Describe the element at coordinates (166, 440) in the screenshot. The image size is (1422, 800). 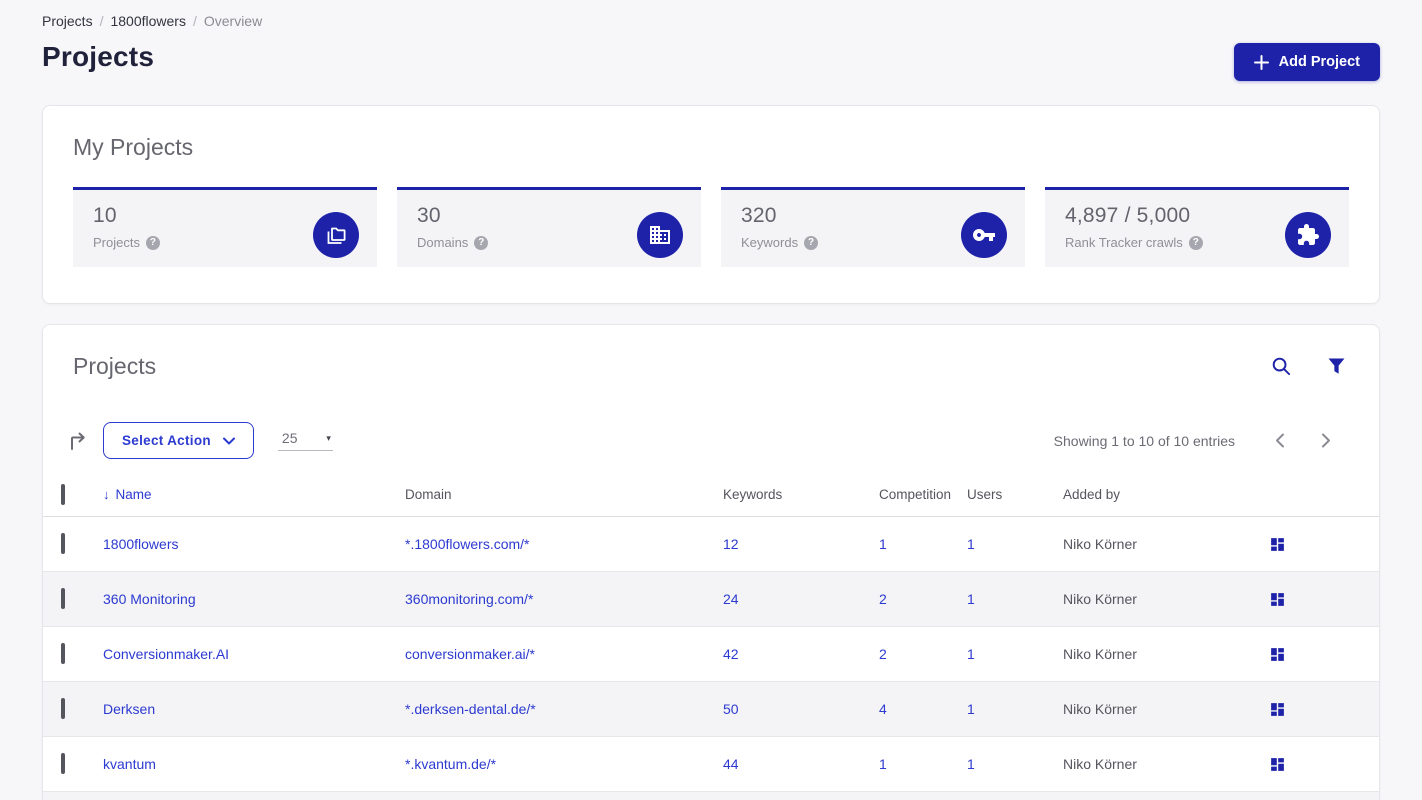
I see `select-action-label: Select Action` at that location.